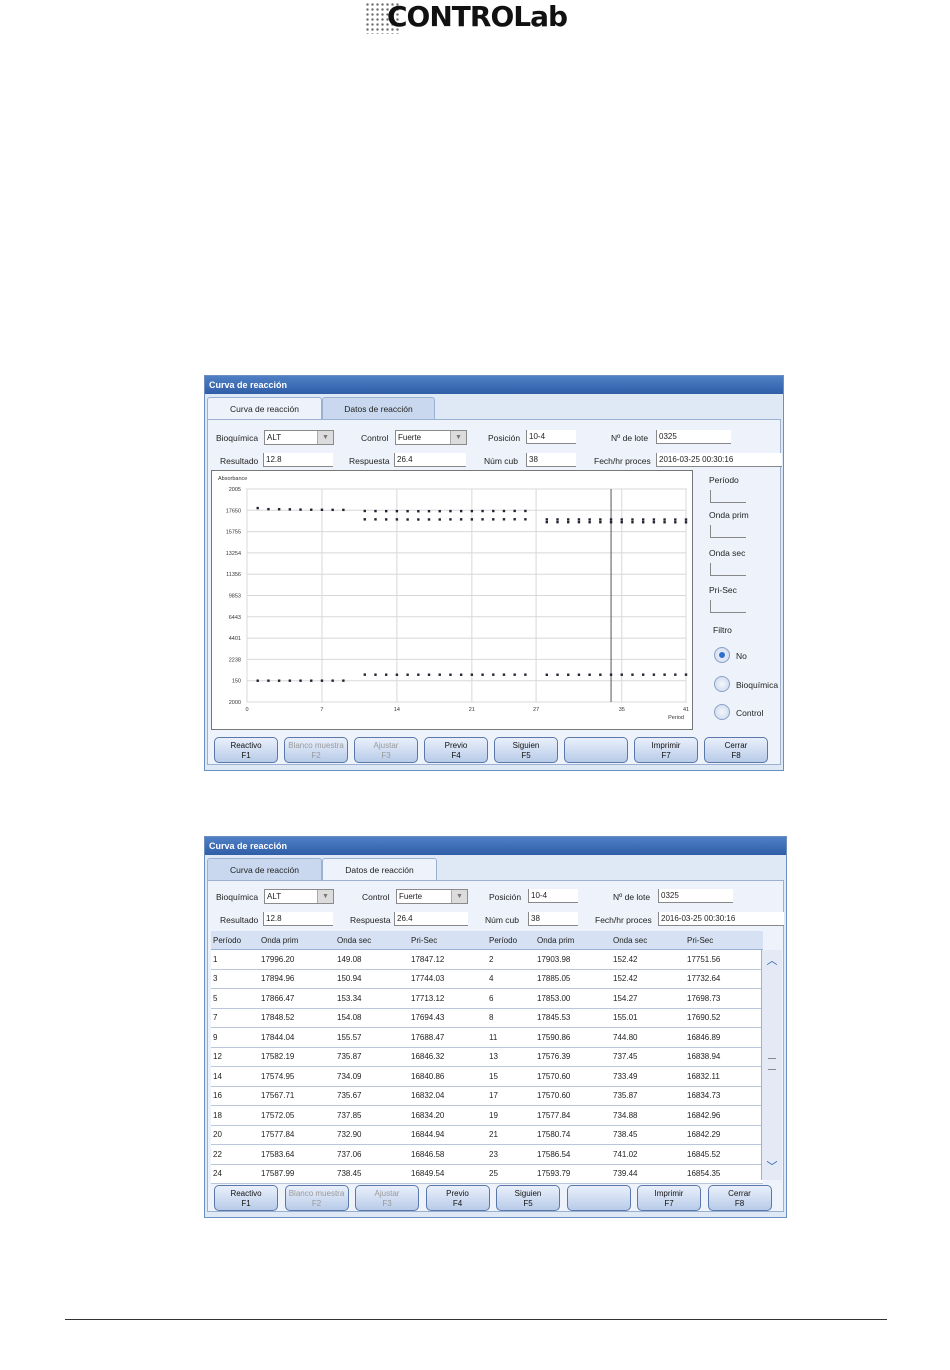 This screenshot has height=1370, width=950. Describe the element at coordinates (772, 961) in the screenshot. I see `scroll-up-icon: ︿` at that location.